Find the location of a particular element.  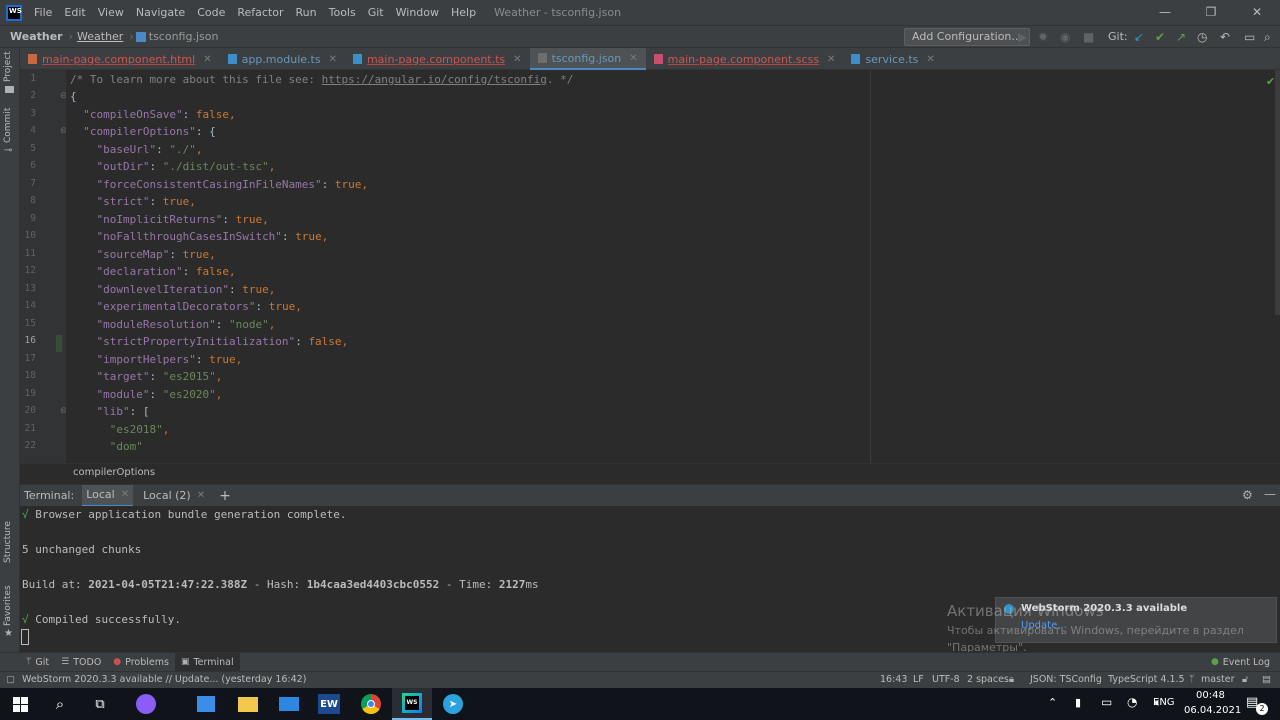

menu-code: Code is located at coordinates (211, 12).